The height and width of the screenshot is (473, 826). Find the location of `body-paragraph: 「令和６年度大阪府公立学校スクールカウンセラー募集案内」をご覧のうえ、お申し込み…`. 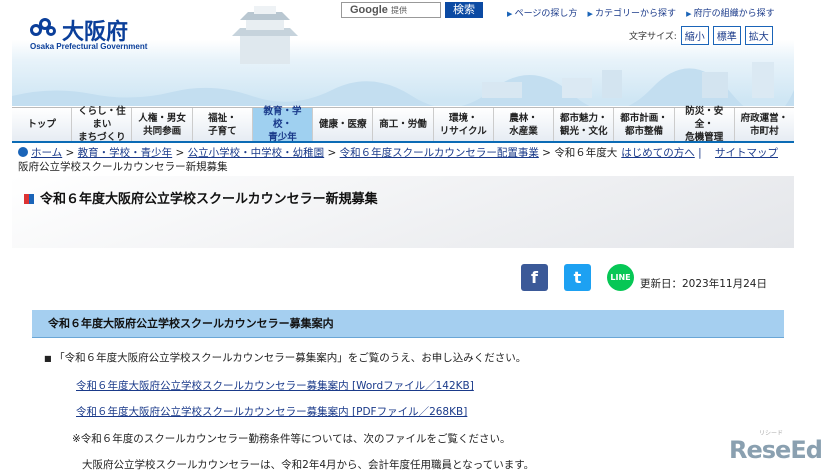

body-paragraph: 「令和６年度大阪府公立学校スクールカウンセラー募集案内」をご覧のうえ、お申し込み… is located at coordinates (285, 357).